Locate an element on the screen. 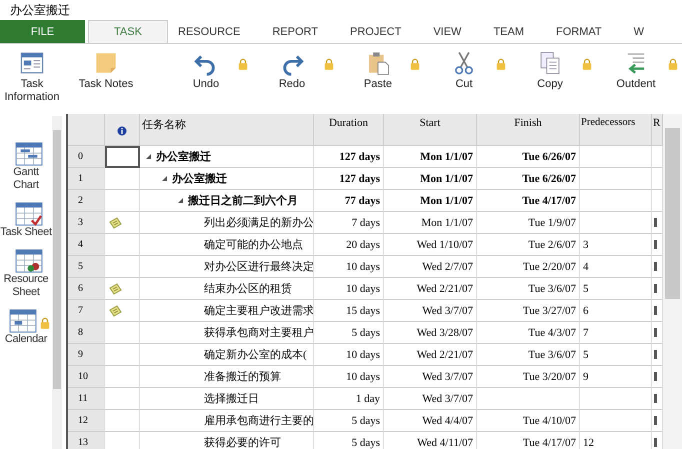 The width and height of the screenshot is (682, 449). duration-cell: 15 days is located at coordinates (349, 311).